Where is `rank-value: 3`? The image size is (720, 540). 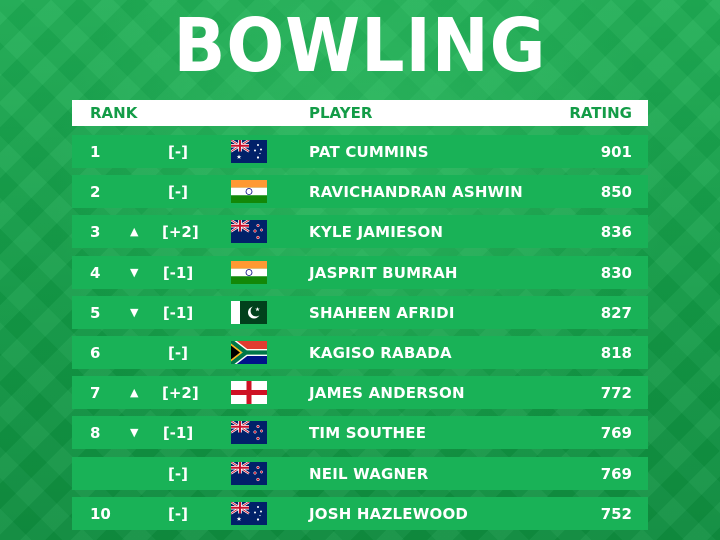
rank-value: 3 is located at coordinates (95, 232).